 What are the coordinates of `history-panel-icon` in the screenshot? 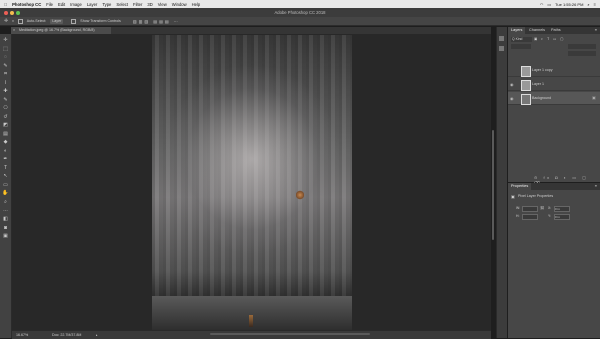 It's located at (501, 38).